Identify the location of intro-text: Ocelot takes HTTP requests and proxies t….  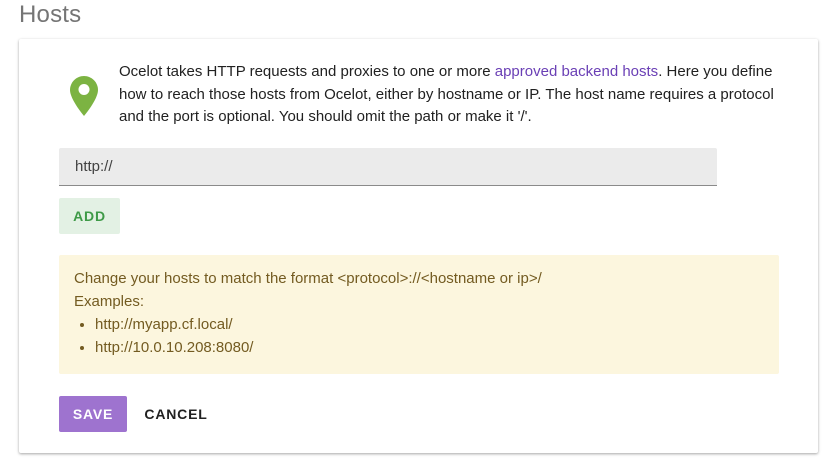
(449, 95).